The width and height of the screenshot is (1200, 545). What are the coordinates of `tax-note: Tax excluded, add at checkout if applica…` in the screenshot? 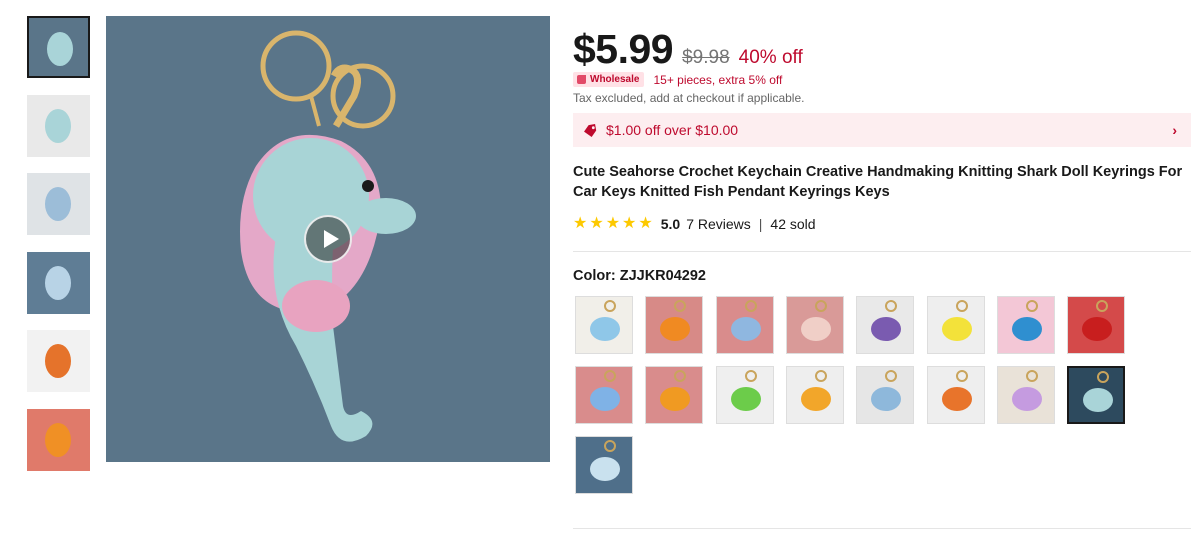 It's located at (689, 98).